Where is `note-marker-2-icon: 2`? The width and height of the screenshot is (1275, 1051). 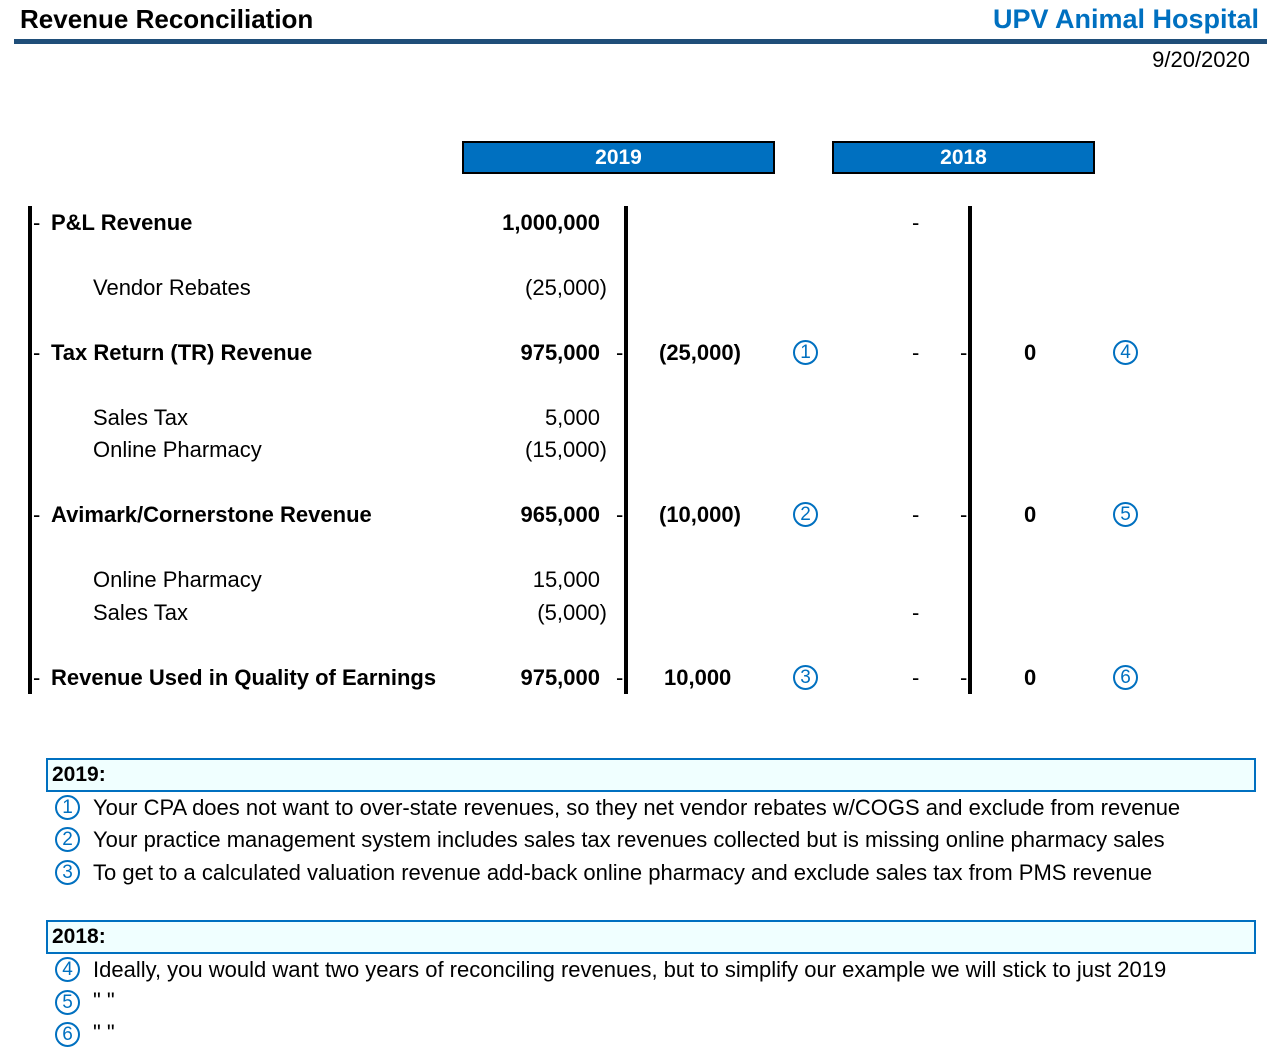
note-marker-2-icon: 2 is located at coordinates (67, 839).